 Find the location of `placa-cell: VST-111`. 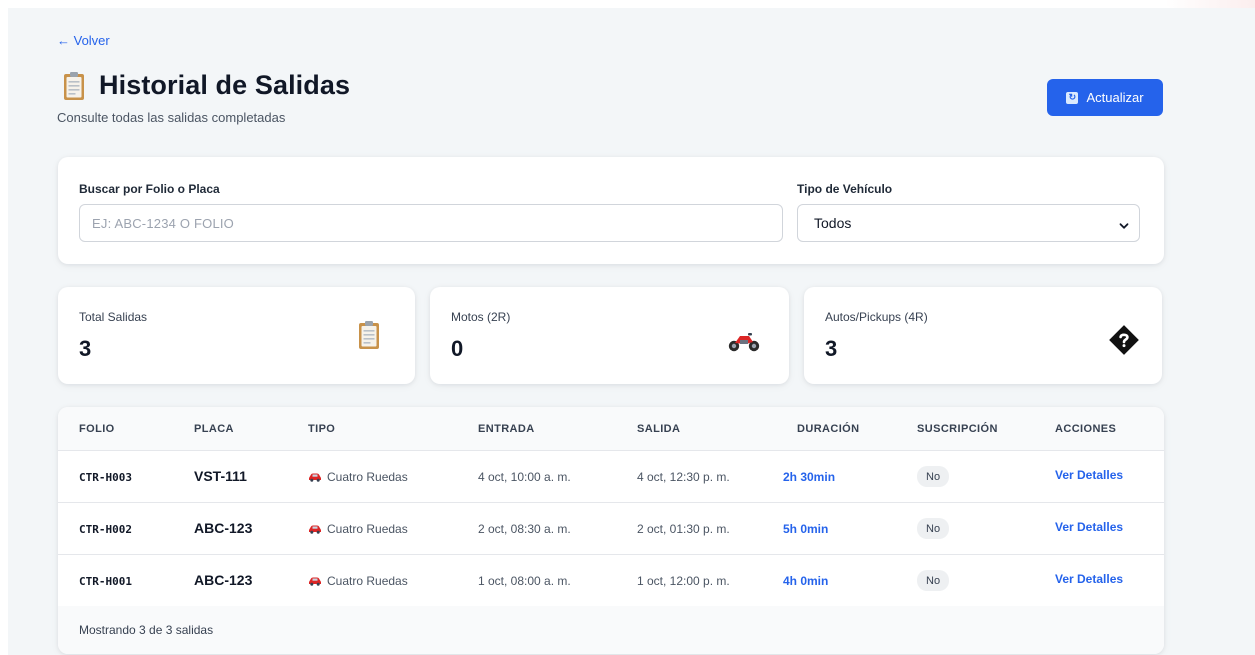

placa-cell: VST-111 is located at coordinates (220, 476).